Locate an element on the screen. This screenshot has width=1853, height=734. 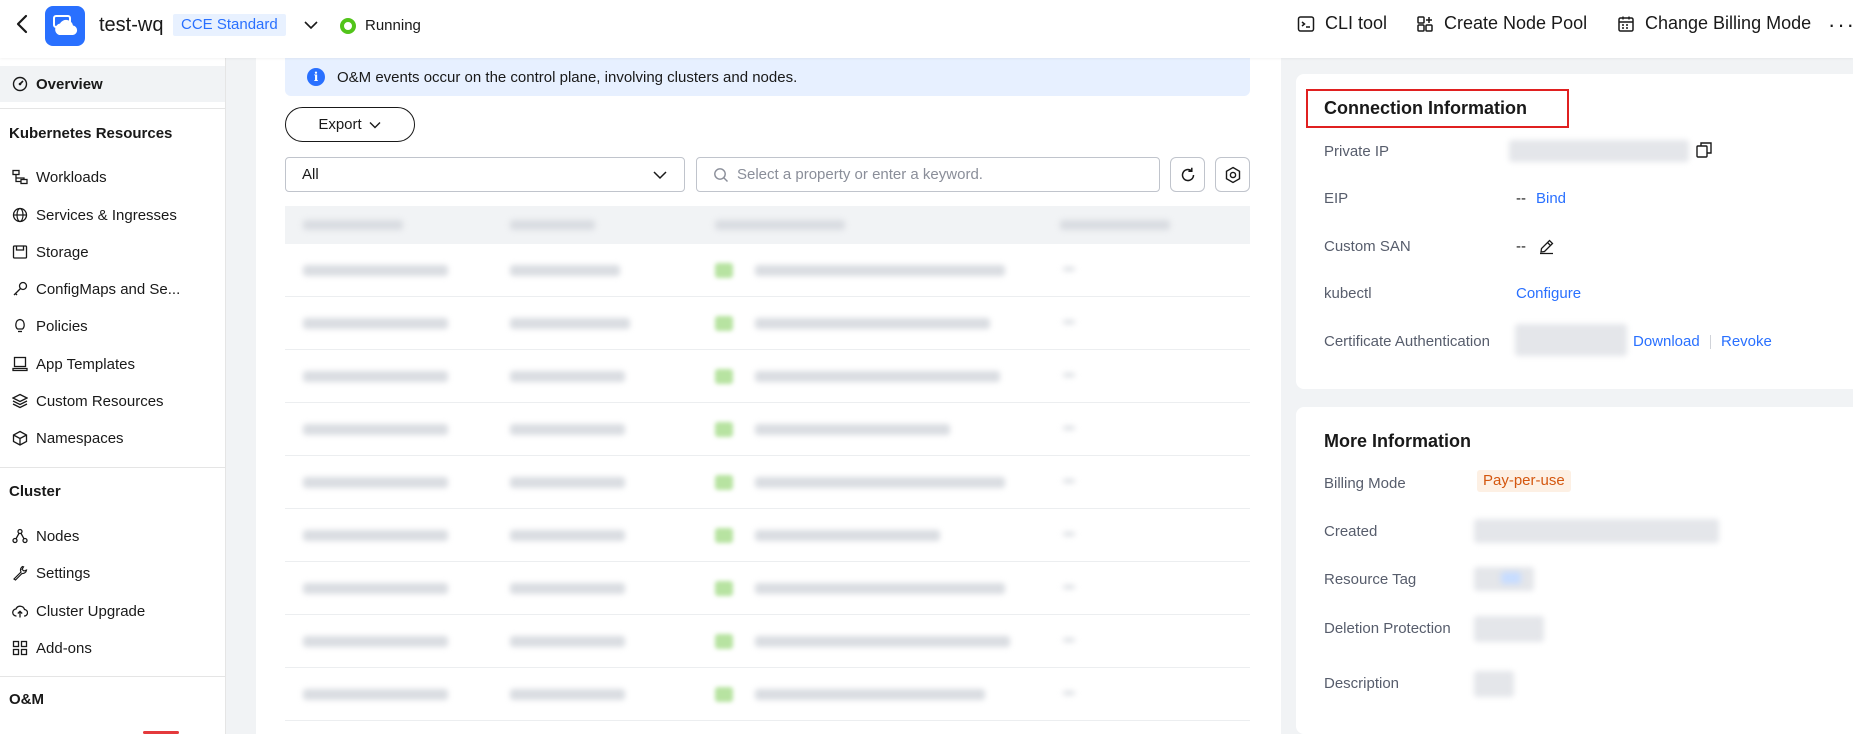
sidebar-item-storage: Storage is located at coordinates (50, 252).